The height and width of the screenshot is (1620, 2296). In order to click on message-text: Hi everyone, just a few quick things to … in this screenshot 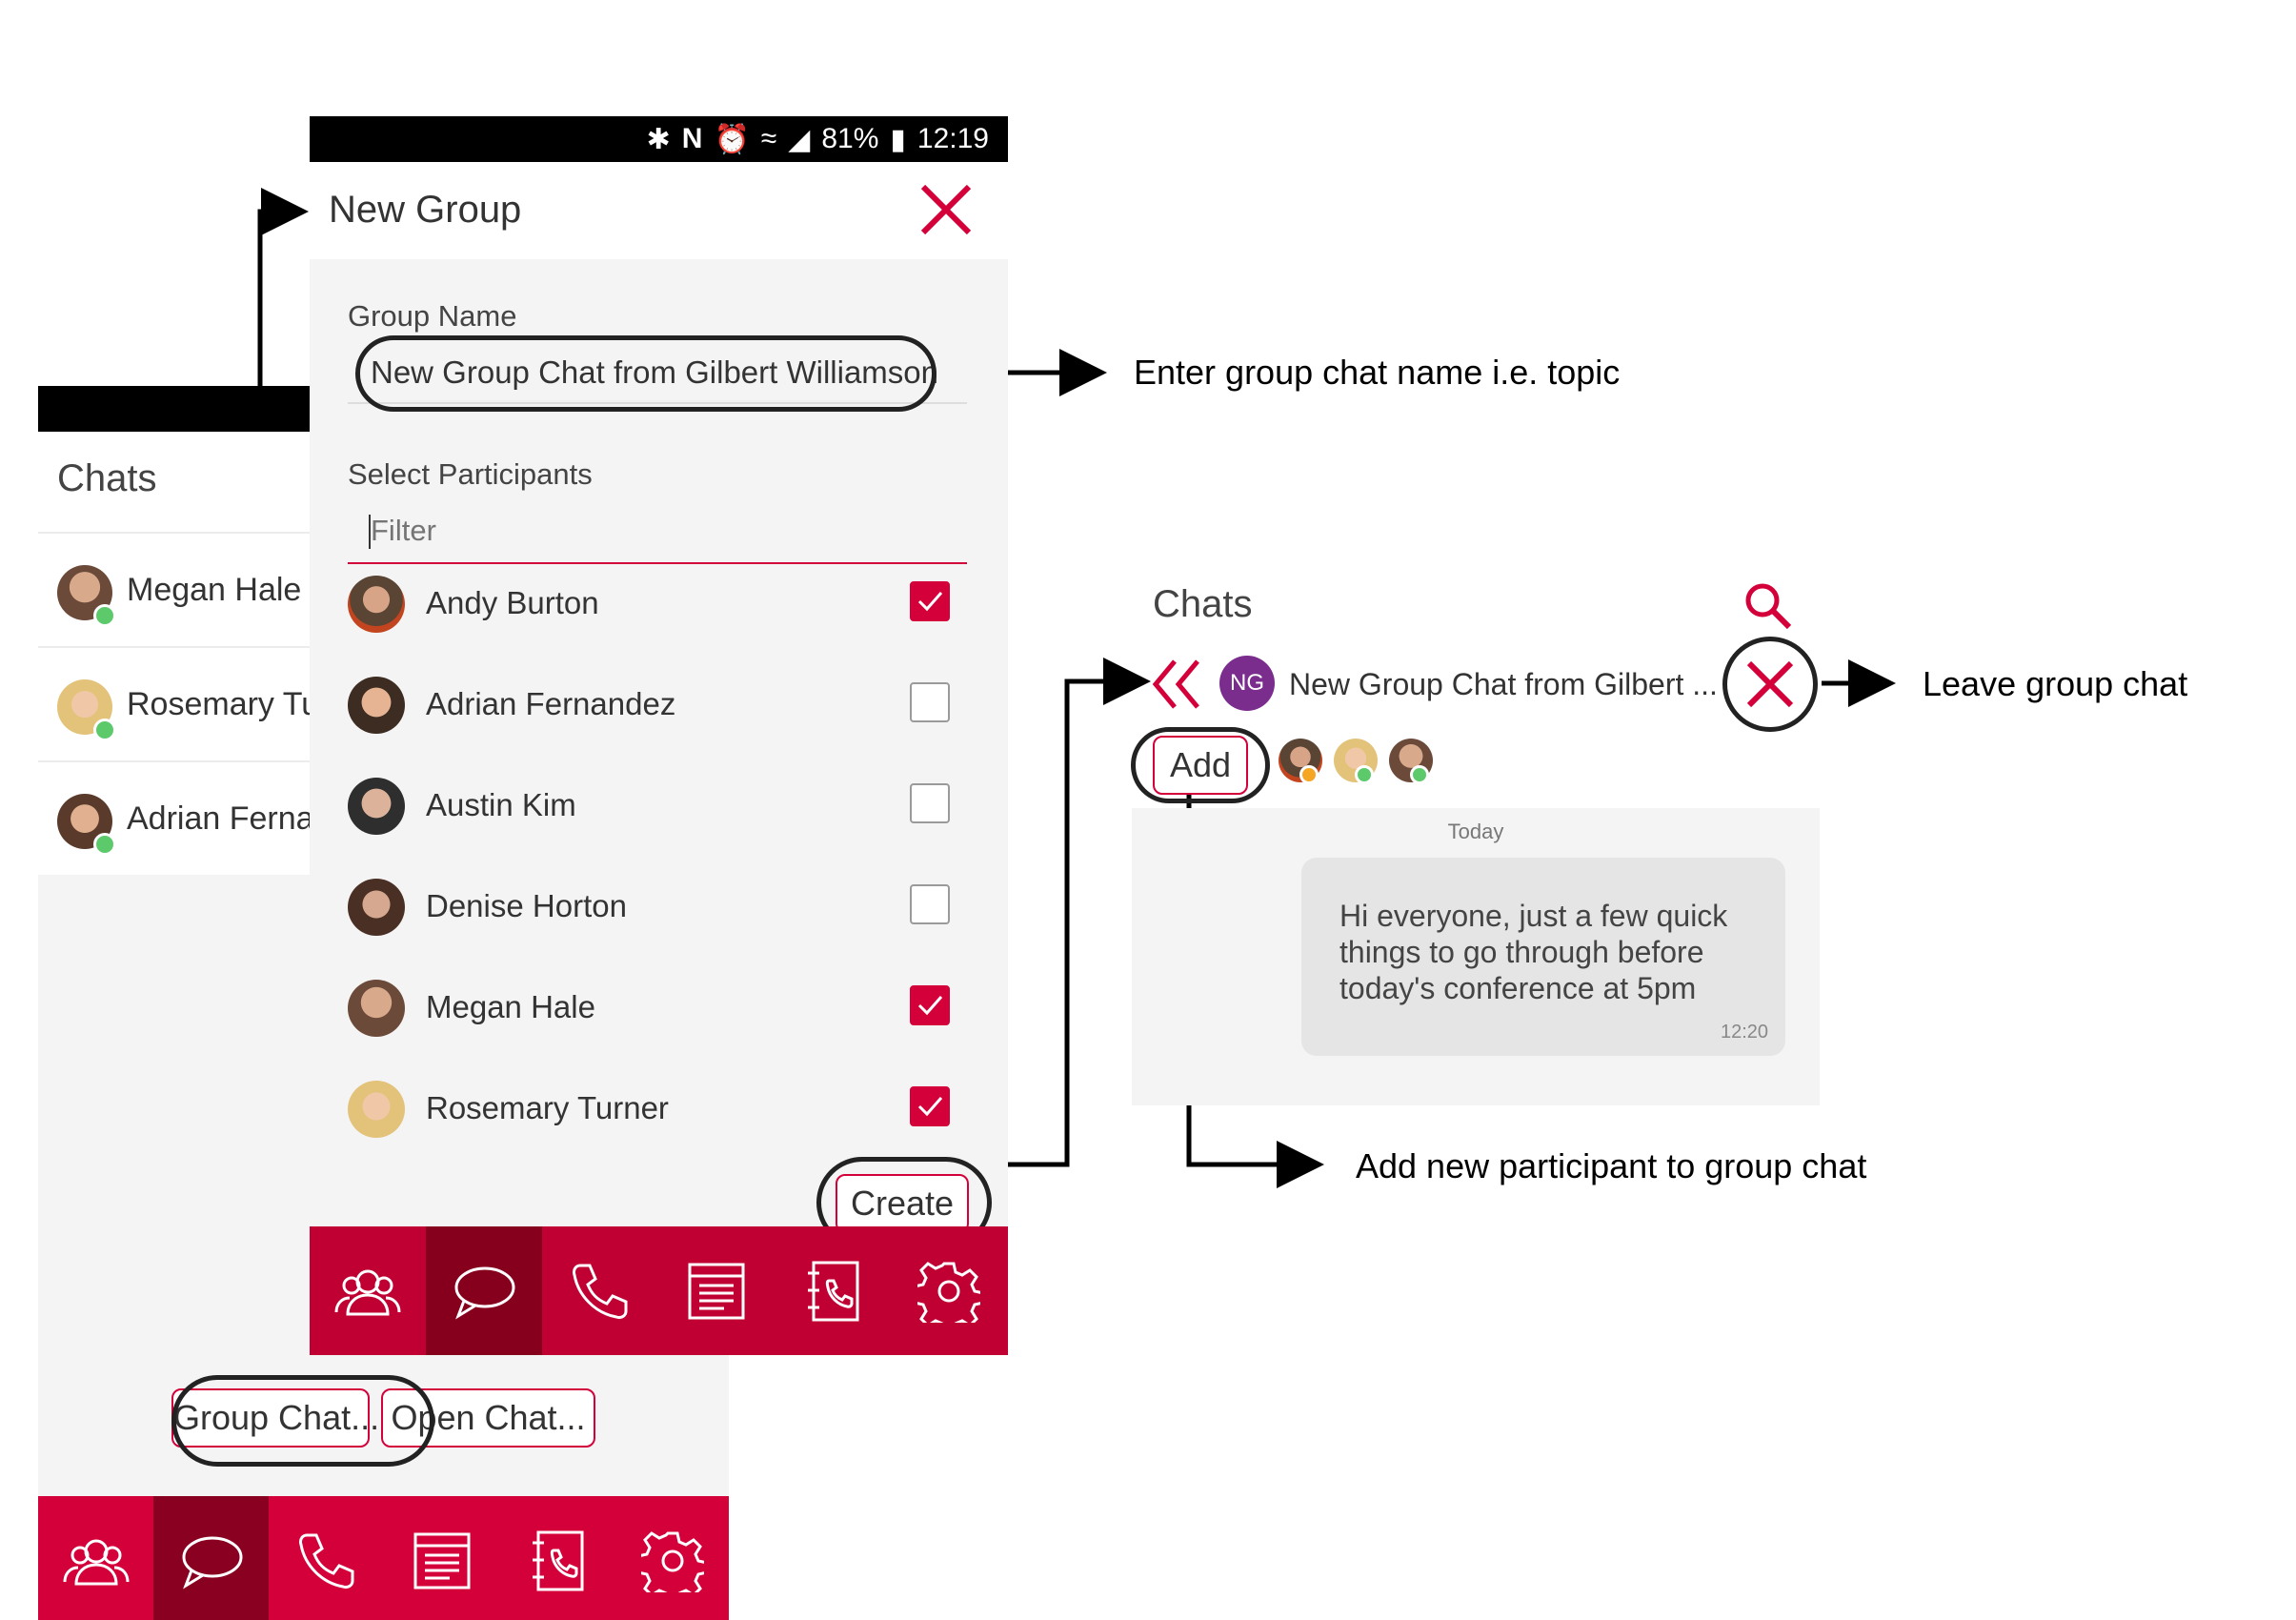, I will do `click(1533, 952)`.